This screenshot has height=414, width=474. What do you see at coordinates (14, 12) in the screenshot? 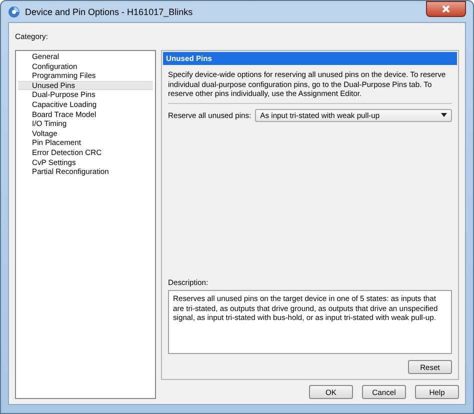
I see `app-icon` at bounding box center [14, 12].